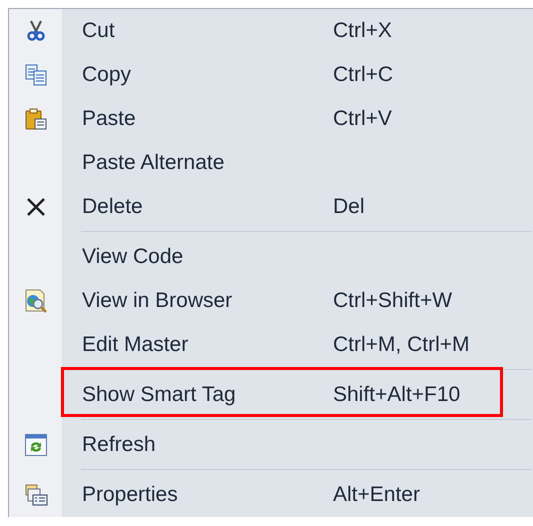 The width and height of the screenshot is (533, 526). I want to click on menu-item: Paste, so click(207, 119).